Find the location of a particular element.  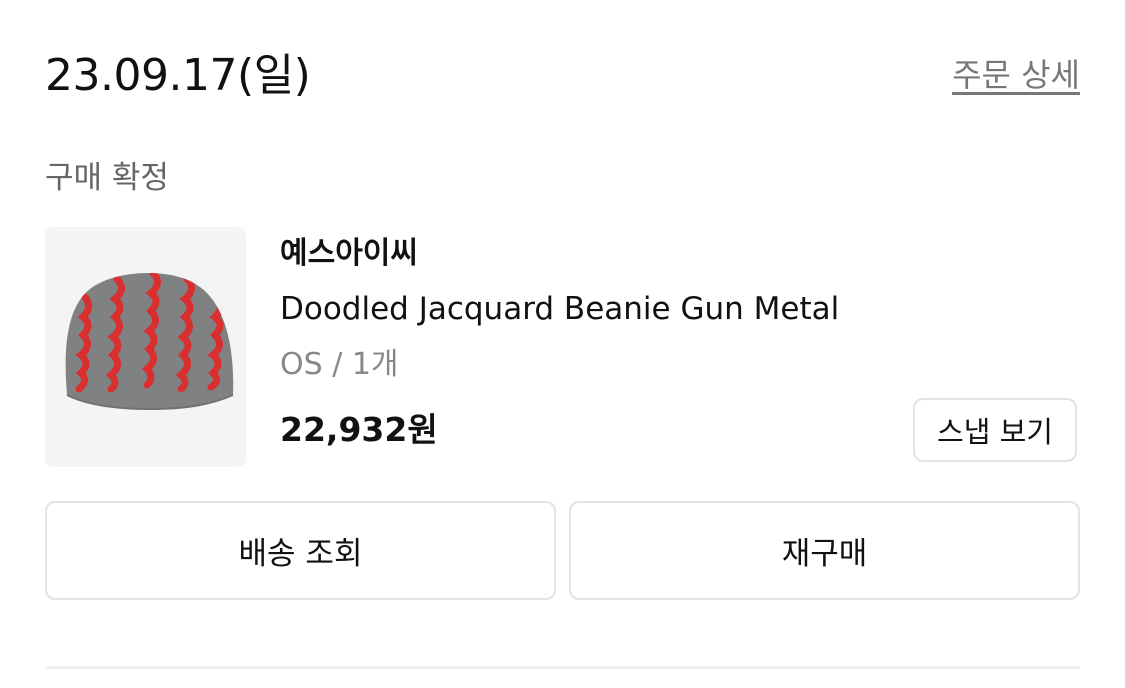

rebuy-button: 재구매 is located at coordinates (824, 550).